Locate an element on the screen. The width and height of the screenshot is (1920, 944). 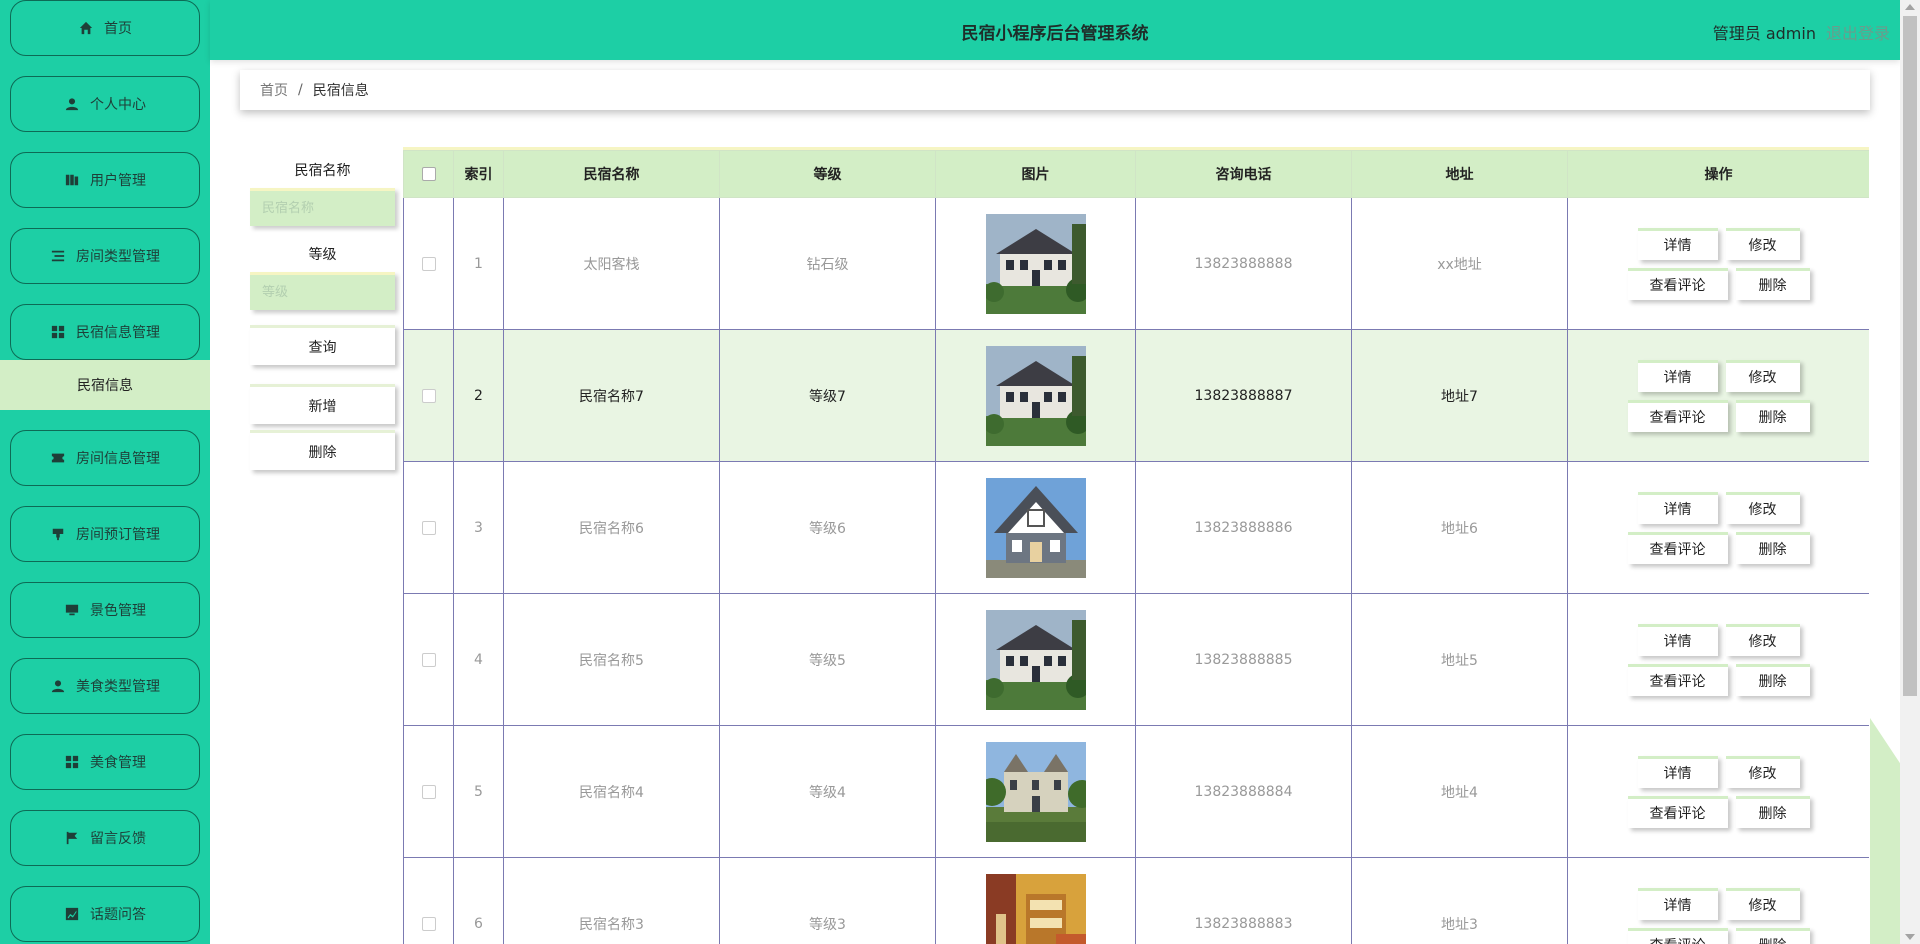
column-header-phone: 咨询电话 is located at coordinates (1243, 174).